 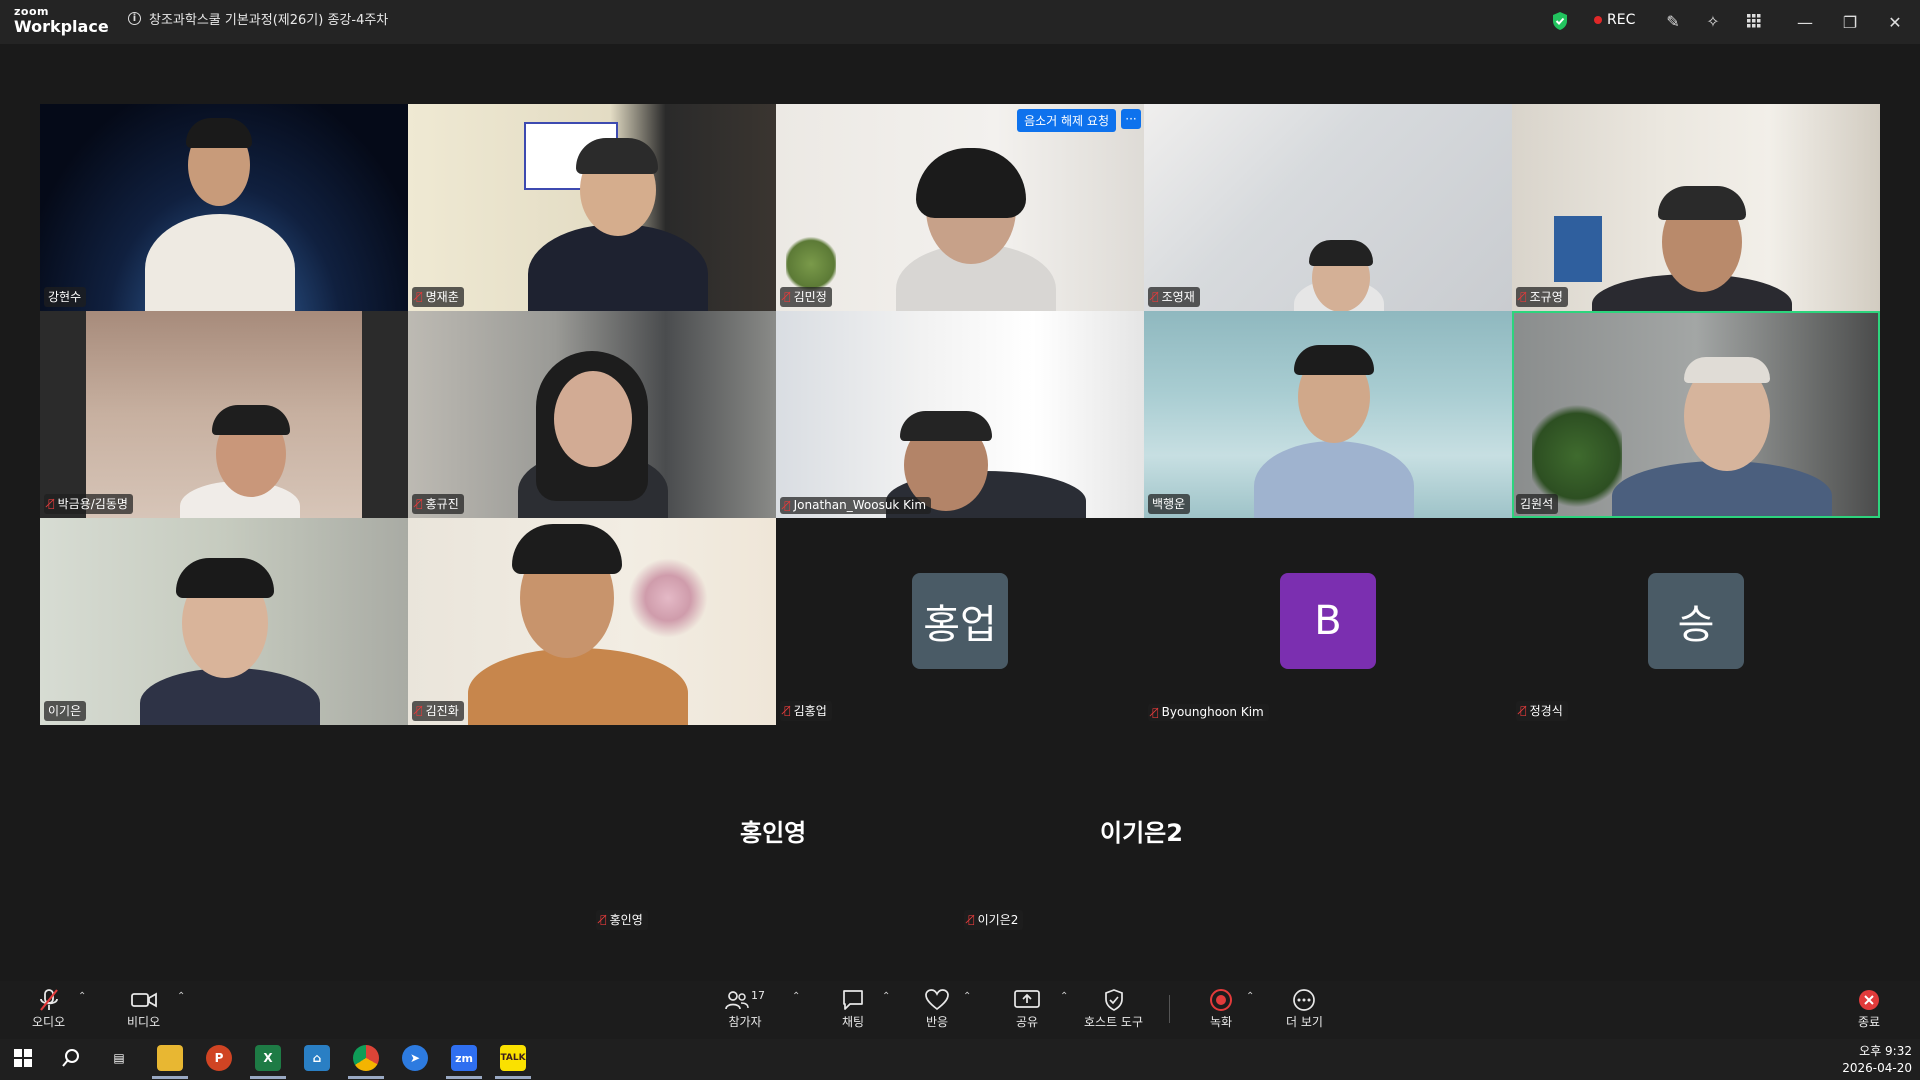 I want to click on host-tools-button: 호스트 도구, so click(x=1113, y=1008).